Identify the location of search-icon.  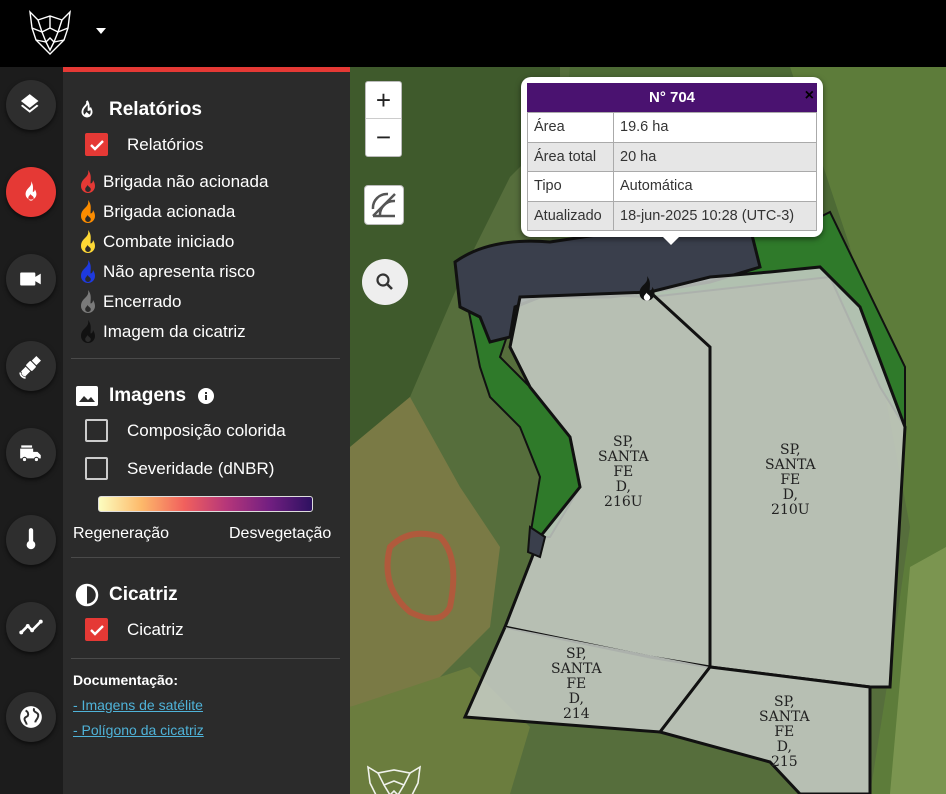
(384, 281).